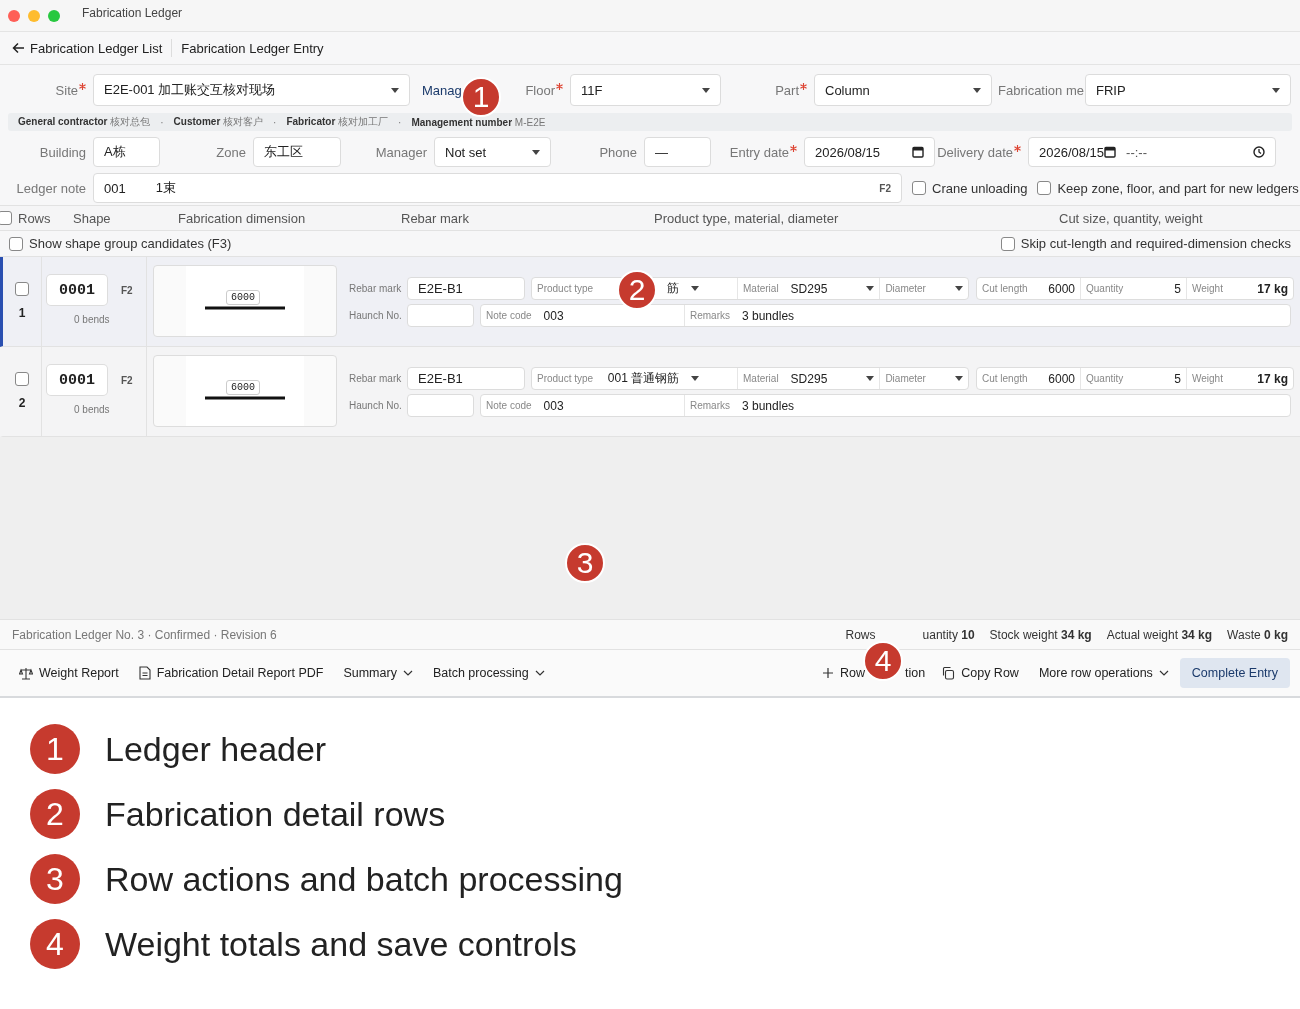 Image resolution: width=1300 pixels, height=1009 pixels. What do you see at coordinates (14, 15) in the screenshot?
I see `close-dot` at bounding box center [14, 15].